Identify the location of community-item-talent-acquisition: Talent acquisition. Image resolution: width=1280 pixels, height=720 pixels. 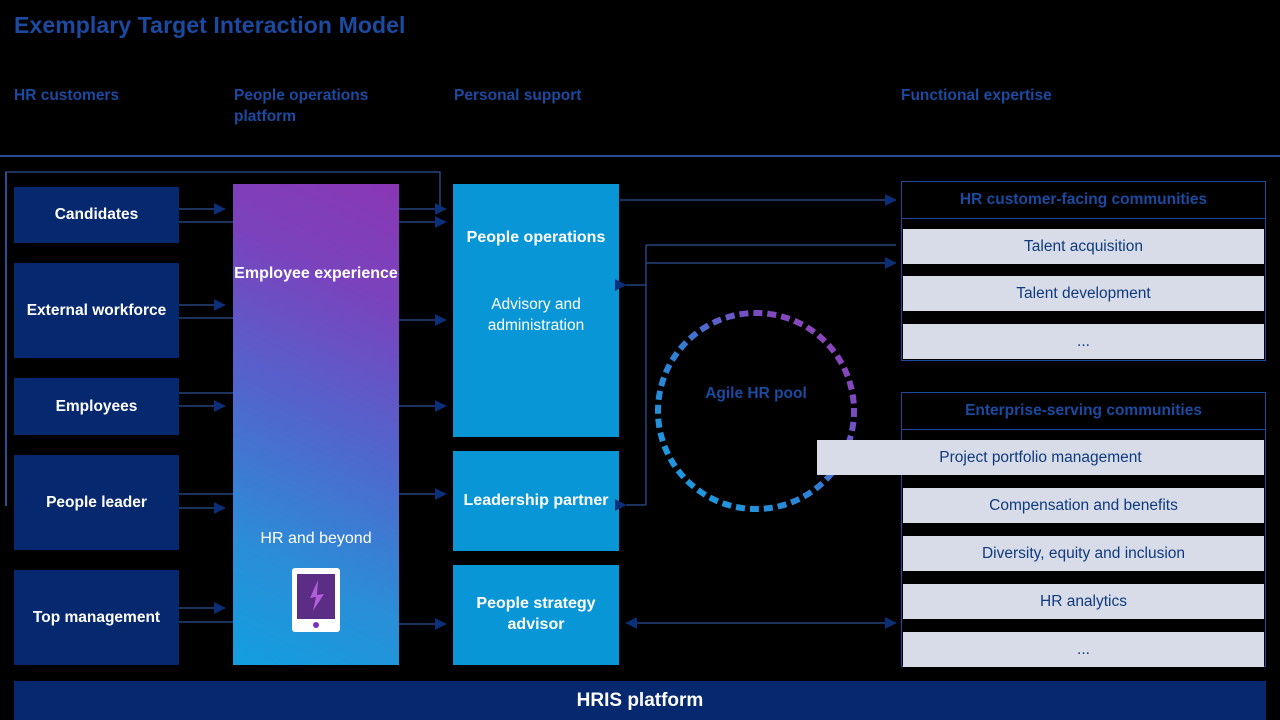
(1083, 246).